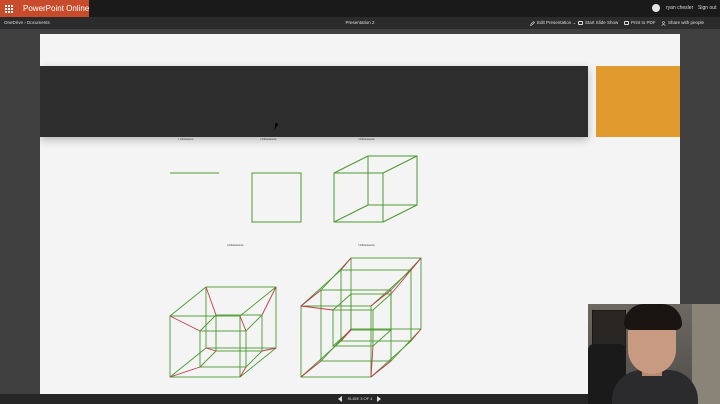 The height and width of the screenshot is (404, 720). I want to click on edit-presentation-button: Edit Presentation ⌄, so click(553, 23).